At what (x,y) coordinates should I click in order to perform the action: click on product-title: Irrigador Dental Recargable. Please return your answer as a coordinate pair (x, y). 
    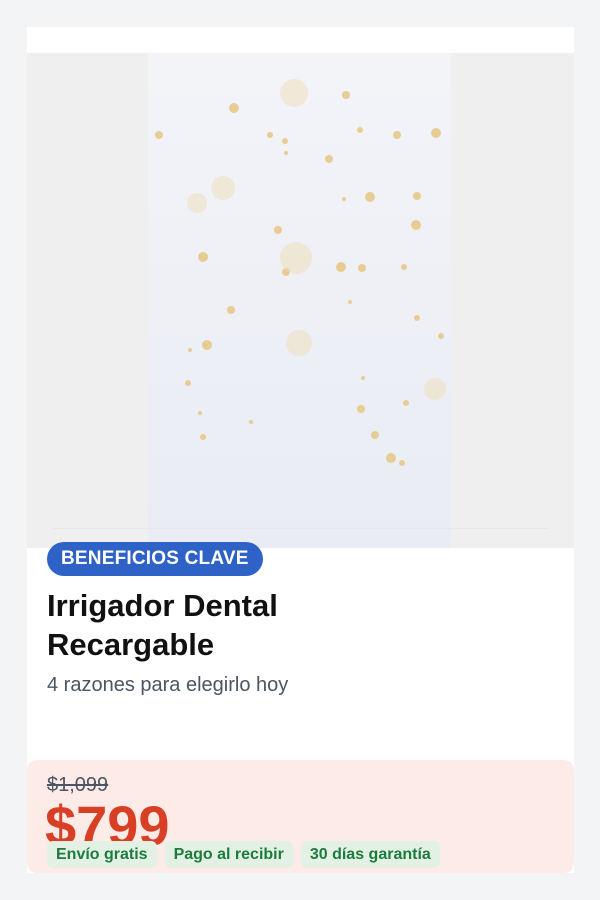
    Looking at the image, I should click on (162, 625).